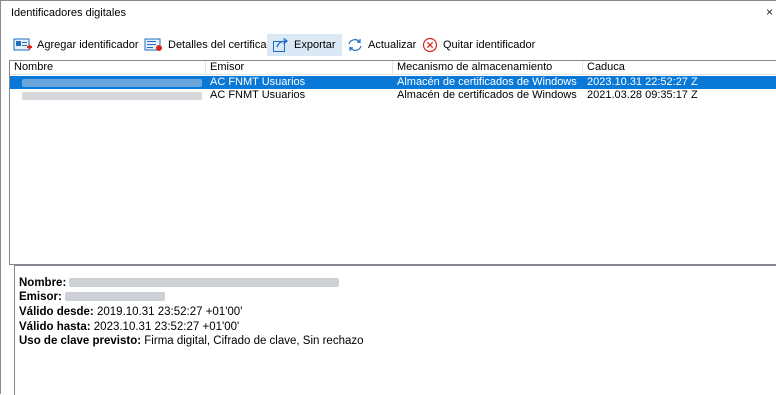 This screenshot has height=395, width=776. Describe the element at coordinates (43, 283) in the screenshot. I see `nombre-label: Nombre:` at that location.